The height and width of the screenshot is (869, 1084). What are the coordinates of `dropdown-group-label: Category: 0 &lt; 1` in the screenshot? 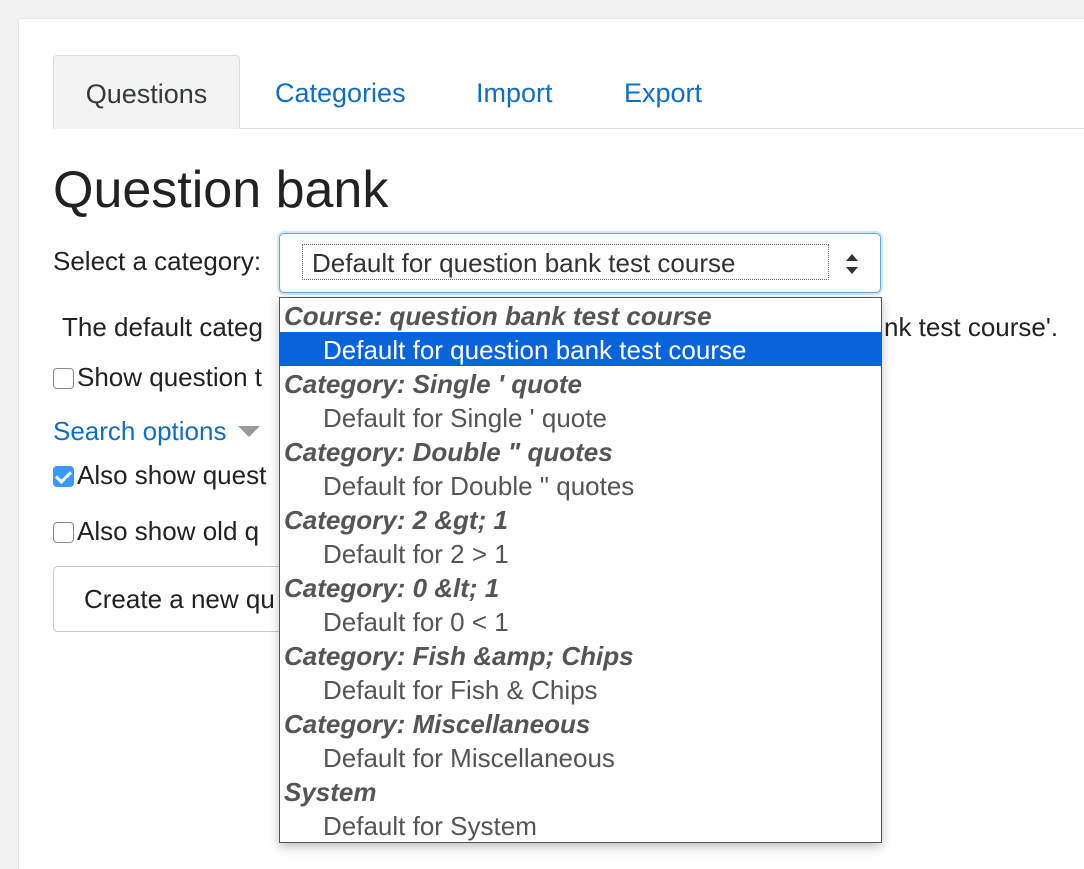 It's located at (392, 588).